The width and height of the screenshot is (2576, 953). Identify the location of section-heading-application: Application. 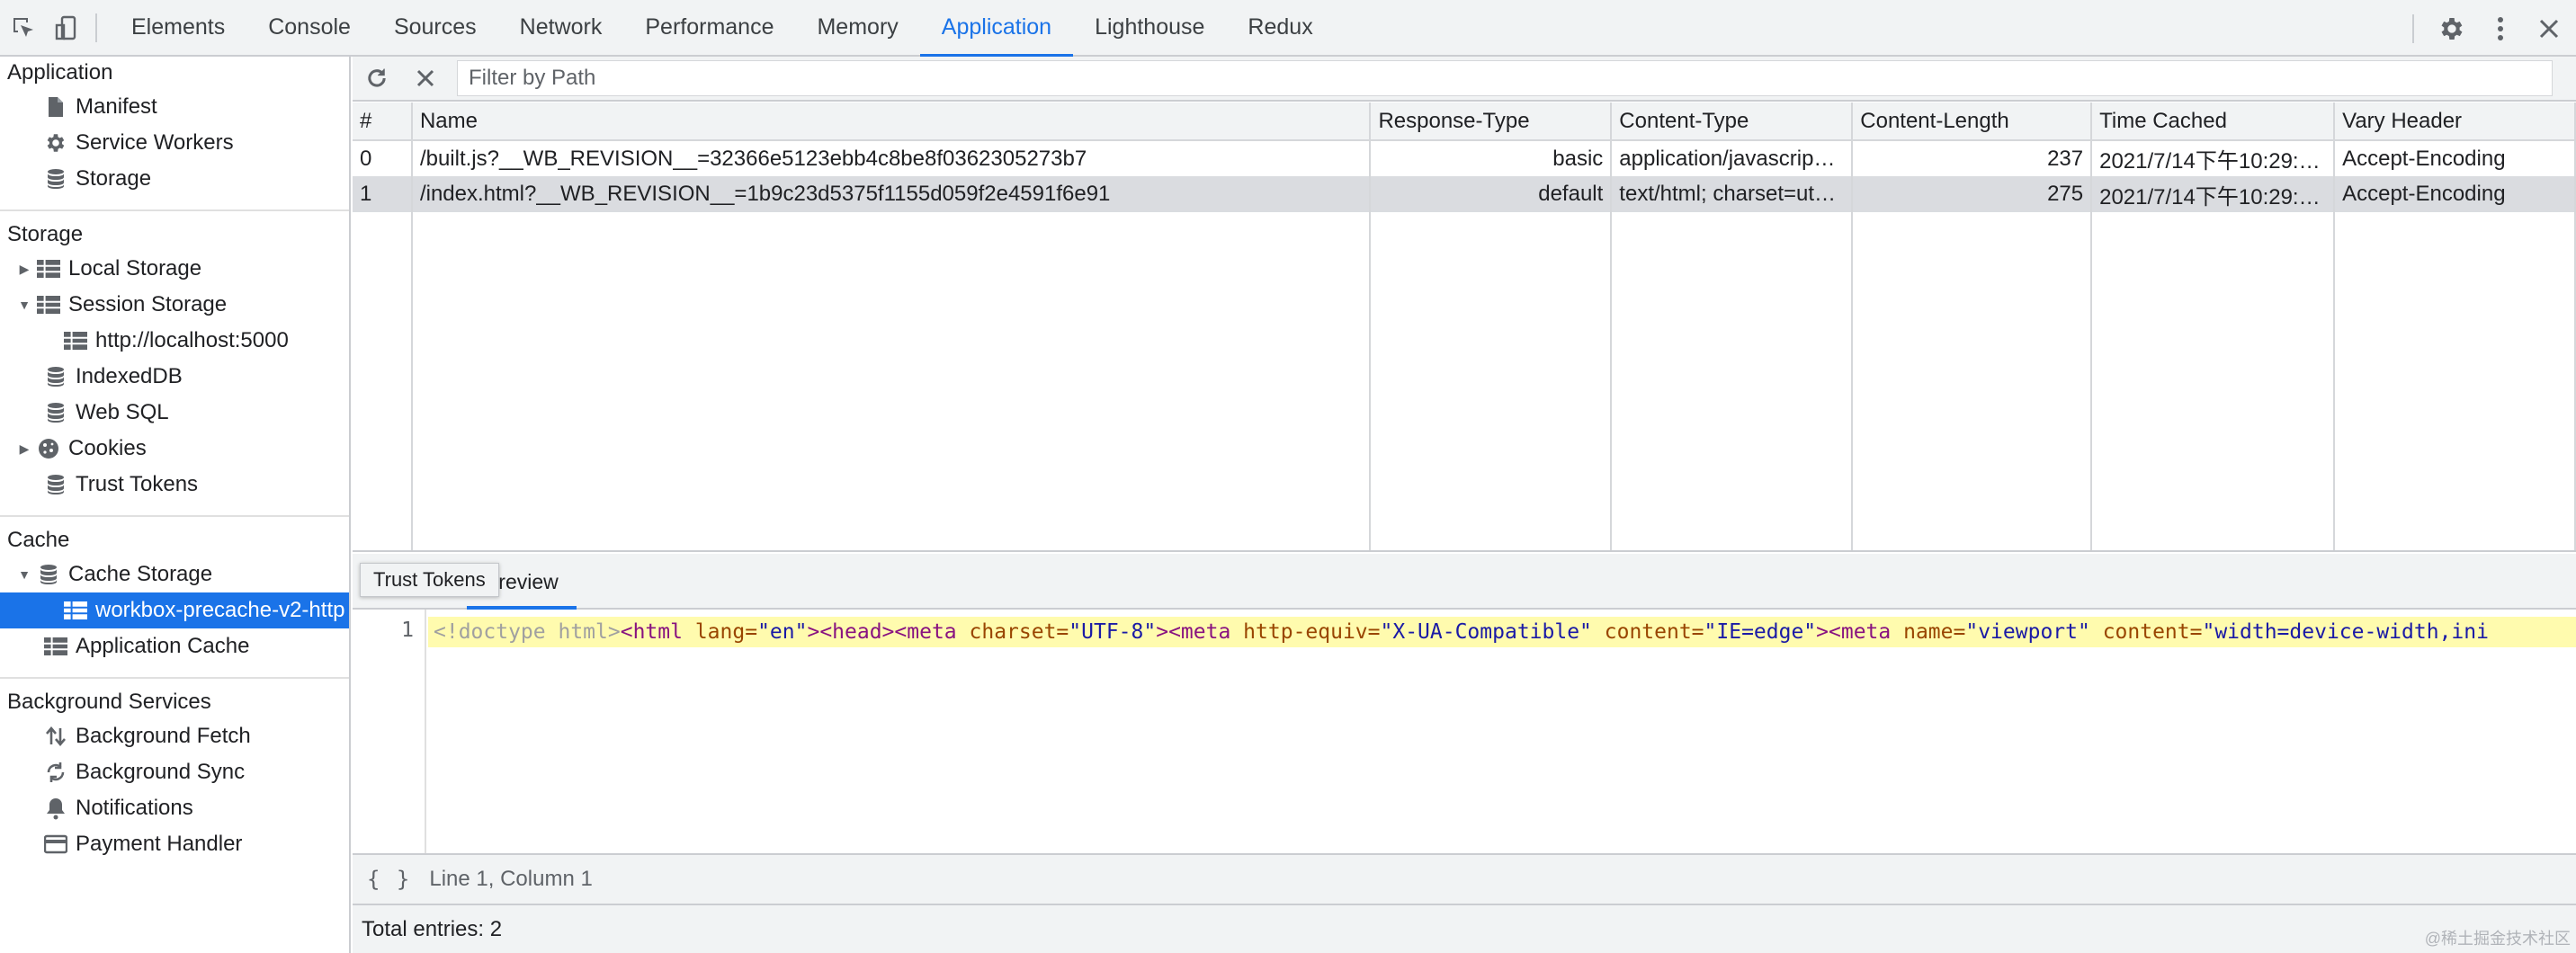
(60, 72).